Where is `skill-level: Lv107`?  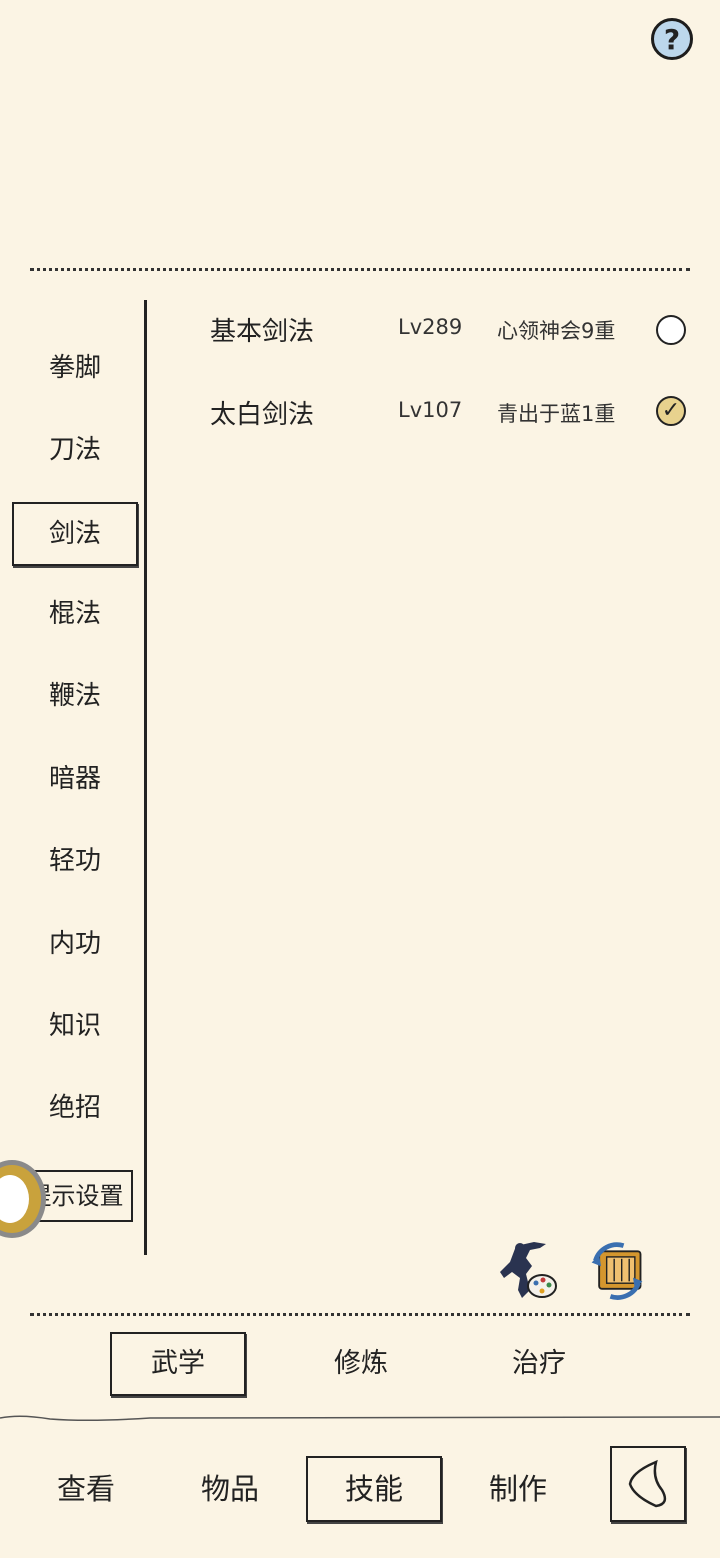
skill-level: Lv107 is located at coordinates (430, 410).